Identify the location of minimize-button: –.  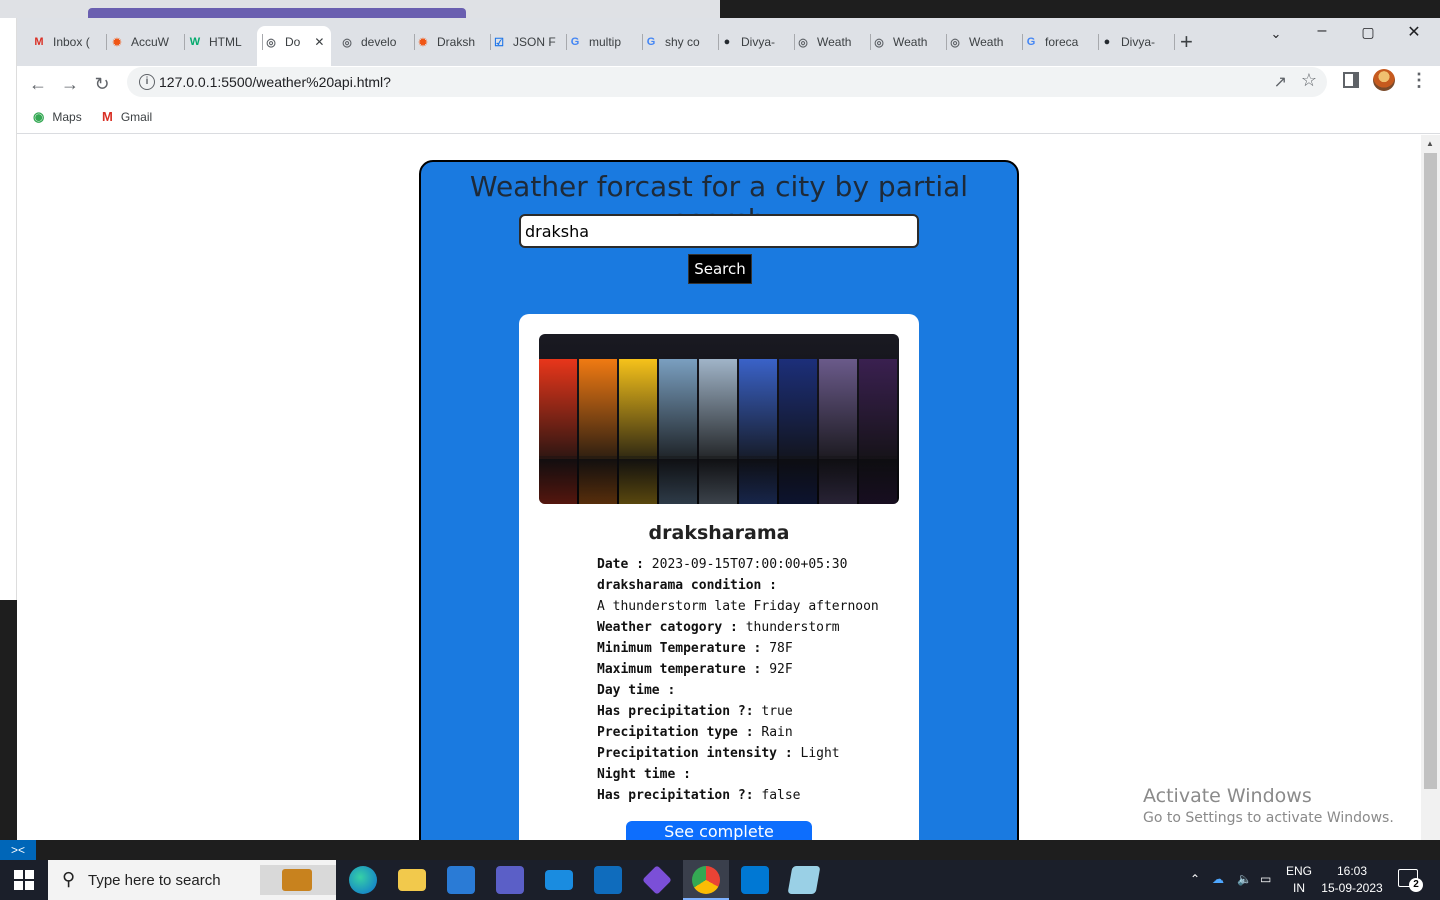
(1322, 31).